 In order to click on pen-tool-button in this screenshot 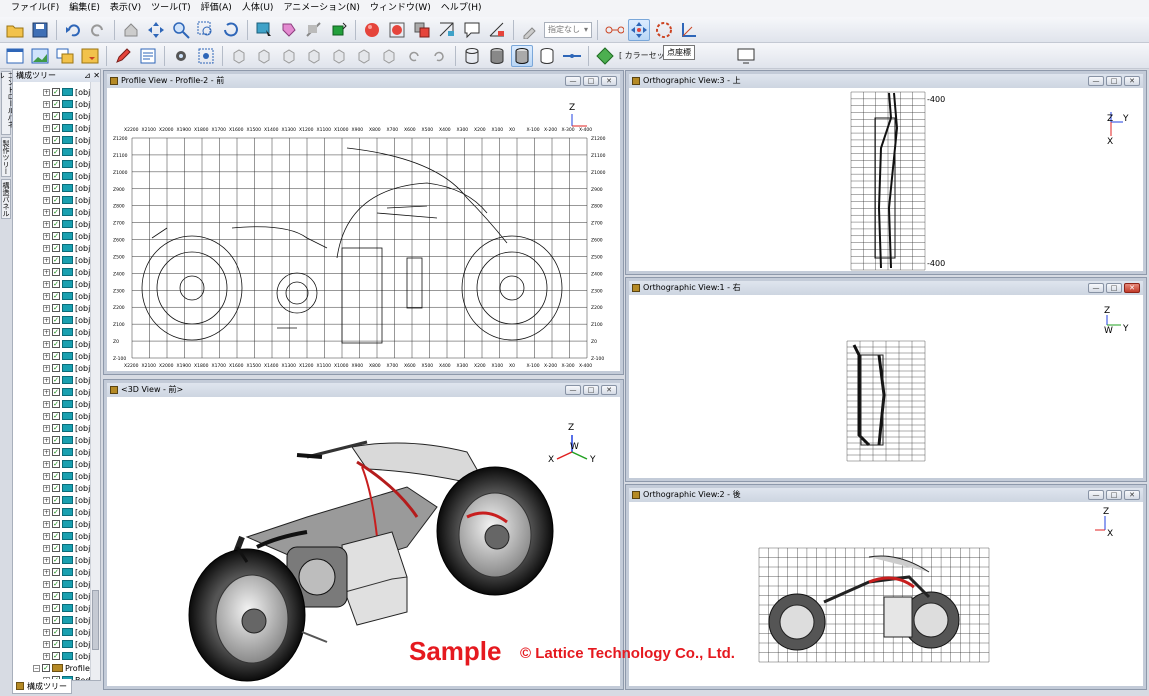, I will do `click(123, 56)`.